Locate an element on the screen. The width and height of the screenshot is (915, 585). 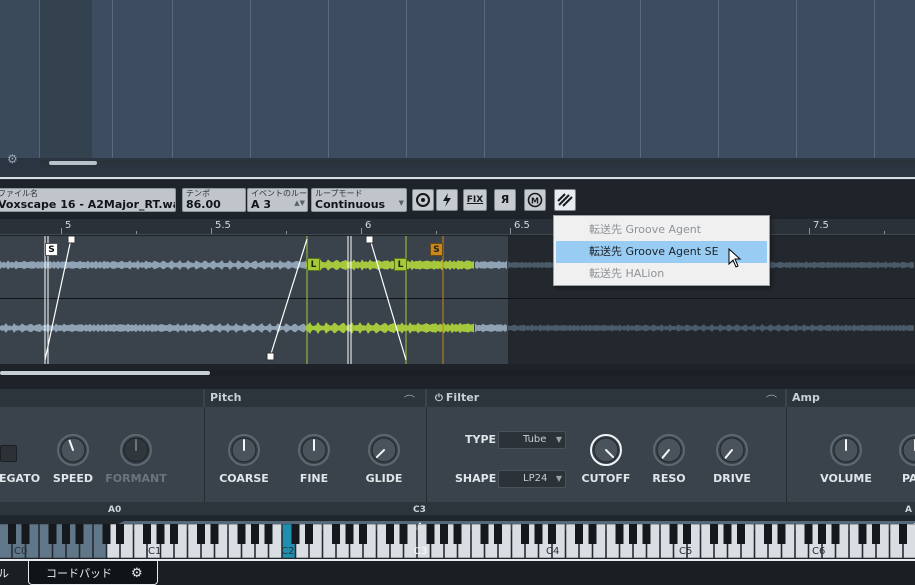
arranger-scrollbar is located at coordinates (477, 163).